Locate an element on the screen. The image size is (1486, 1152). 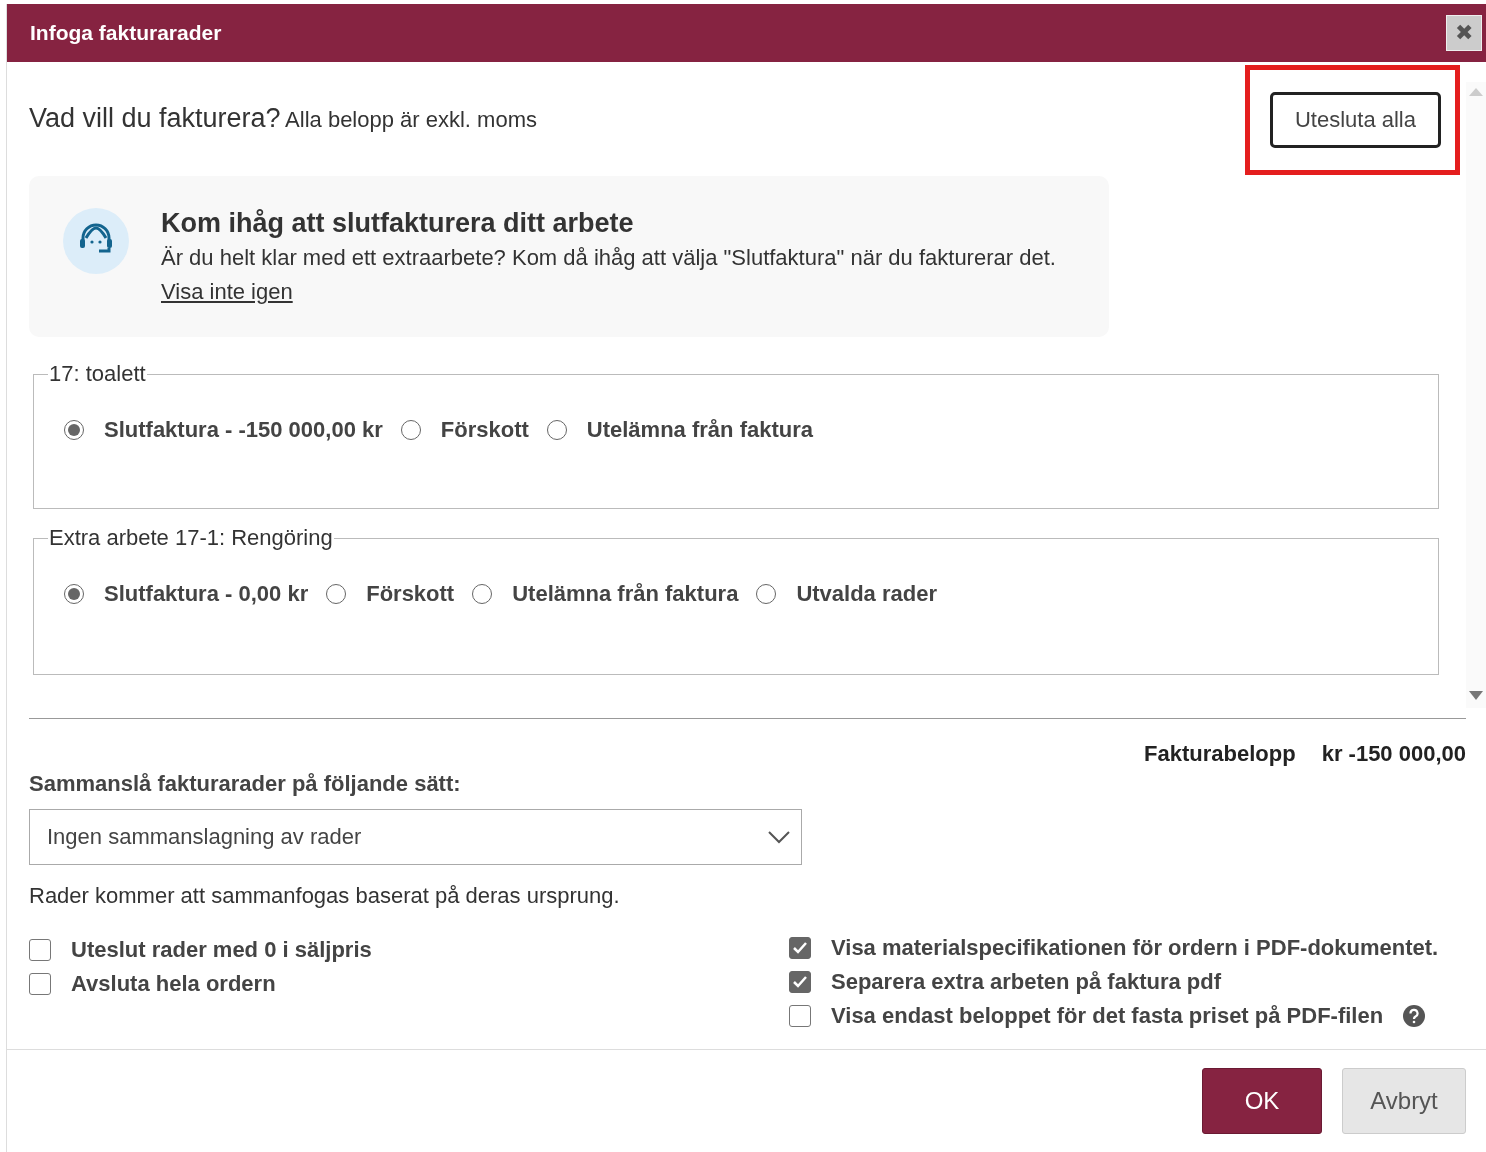
checkbox-label: Visa endast beloppet för det fasta priset på PDF-filen is located at coordinates (1107, 1016).